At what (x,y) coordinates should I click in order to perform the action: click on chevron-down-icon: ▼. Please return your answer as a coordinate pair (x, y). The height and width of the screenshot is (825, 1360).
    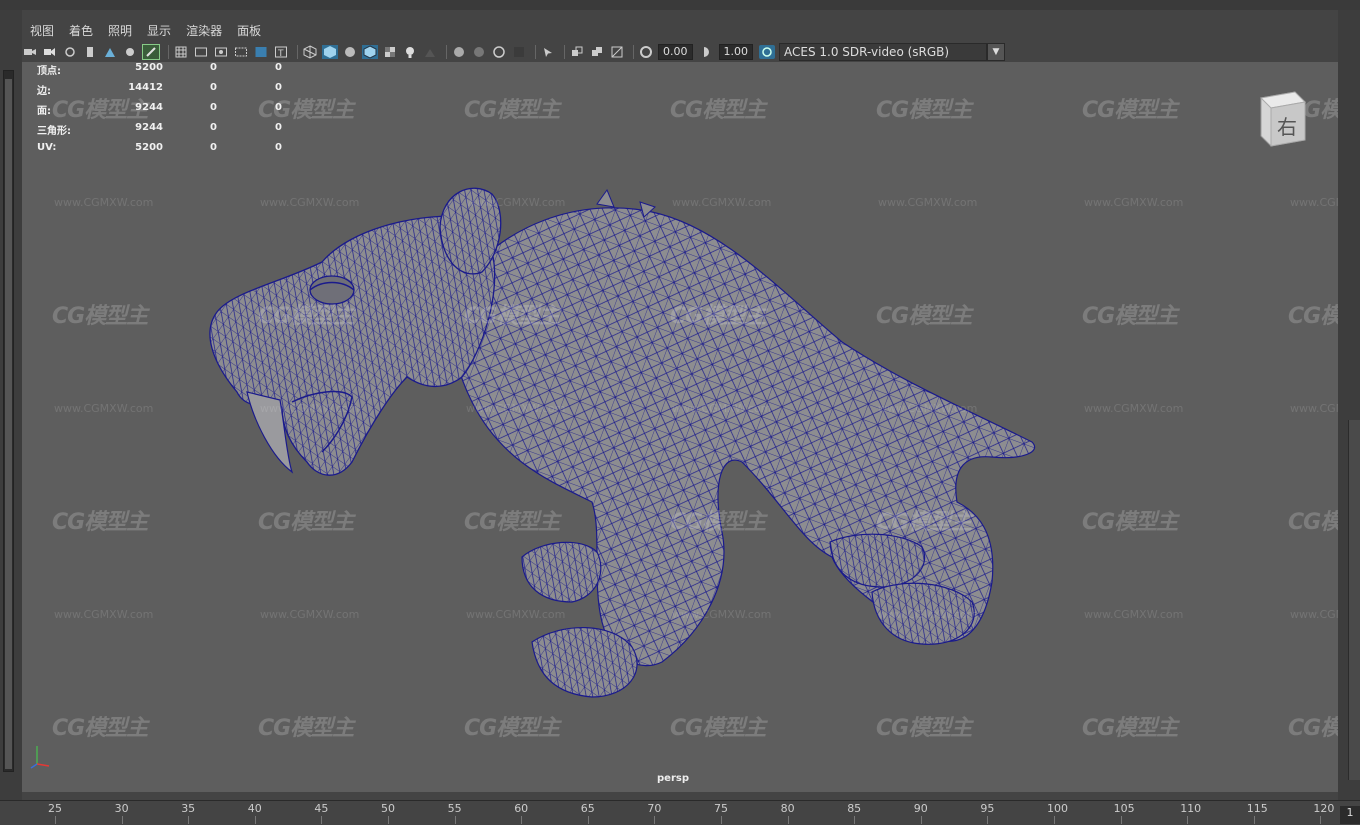
    Looking at the image, I should click on (996, 52).